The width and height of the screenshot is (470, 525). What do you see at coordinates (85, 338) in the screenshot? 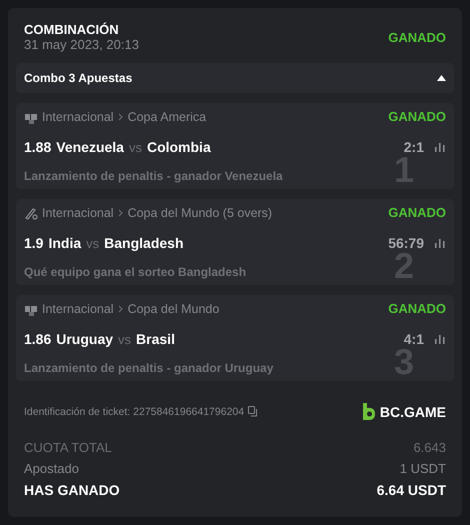
I see `home-team: Uruguay` at bounding box center [85, 338].